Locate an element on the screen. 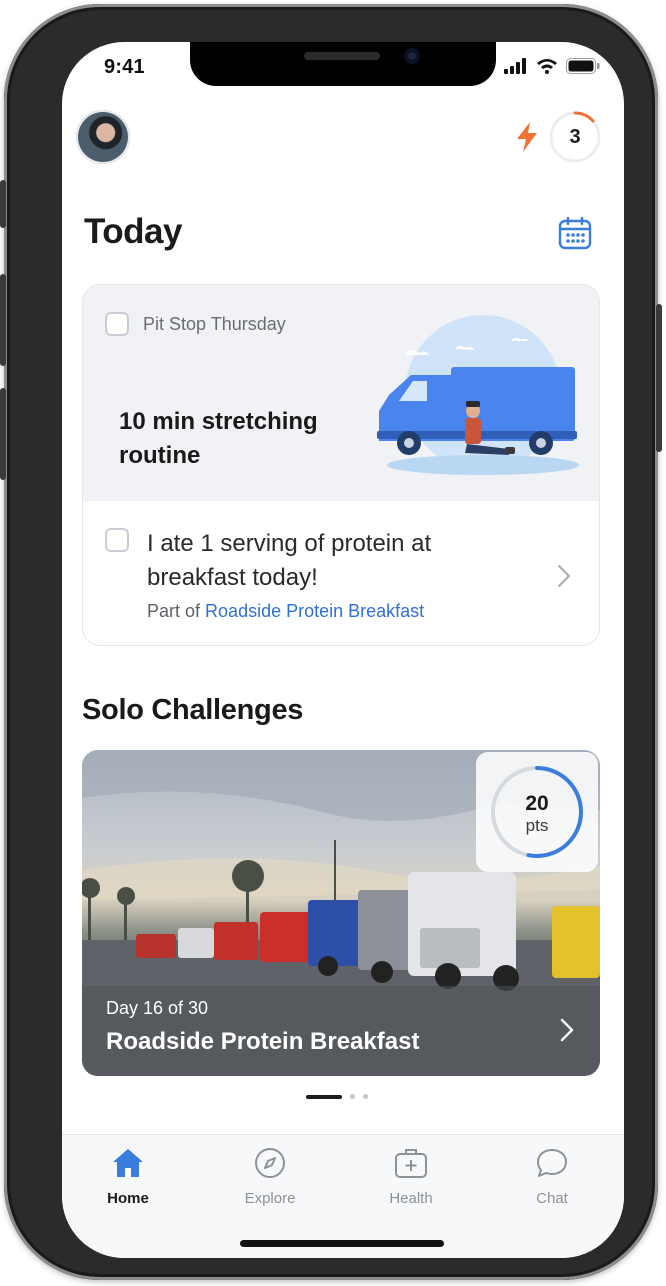  lightning-bolt-shape is located at coordinates (527, 137).